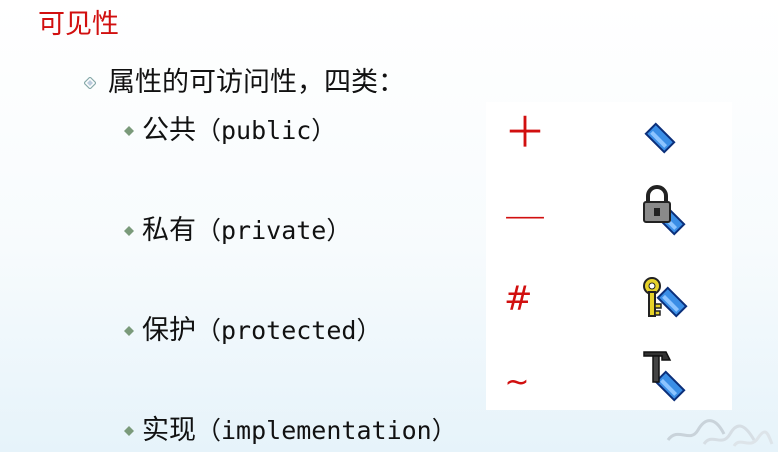 The image size is (778, 452). I want to click on private-lock-icon, so click(665, 213).